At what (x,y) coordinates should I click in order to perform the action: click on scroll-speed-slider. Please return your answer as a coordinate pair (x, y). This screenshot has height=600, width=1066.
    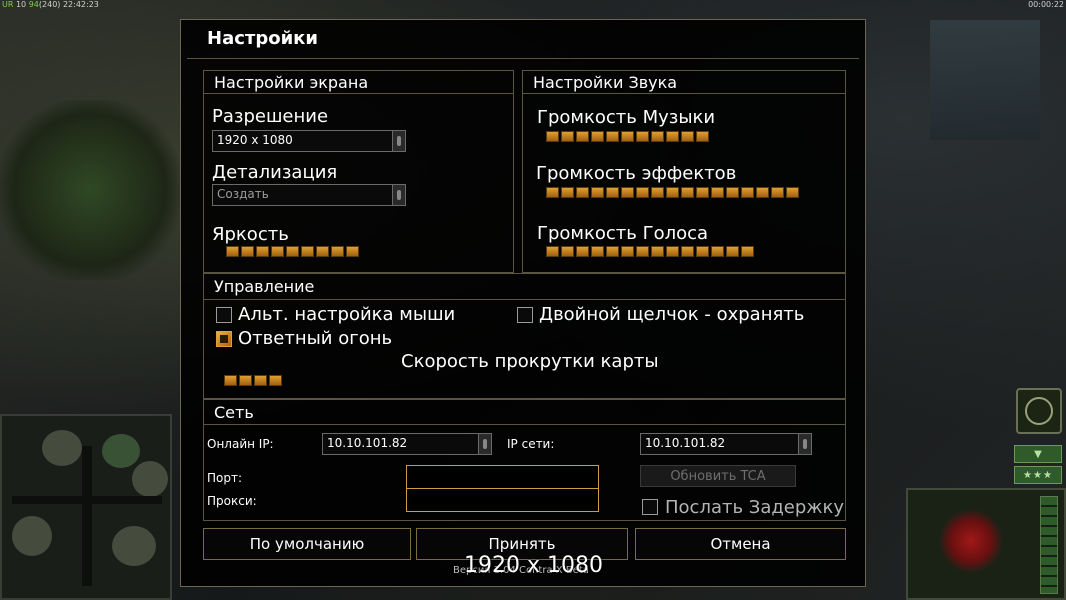
    Looking at the image, I should click on (253, 380).